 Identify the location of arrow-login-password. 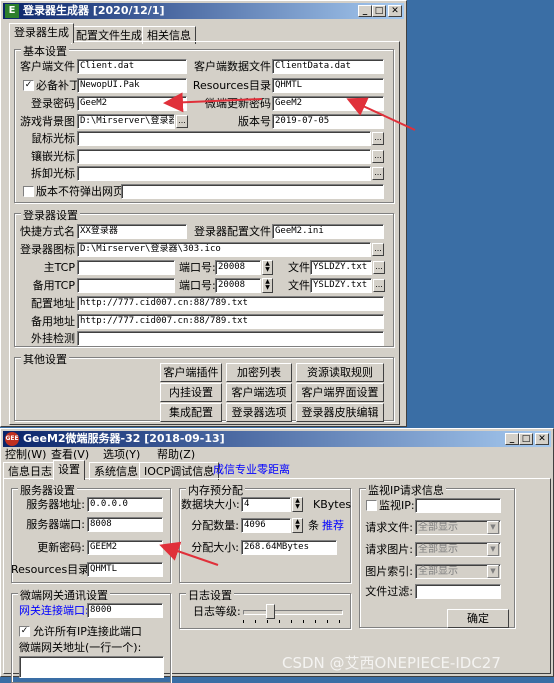
(213, 102).